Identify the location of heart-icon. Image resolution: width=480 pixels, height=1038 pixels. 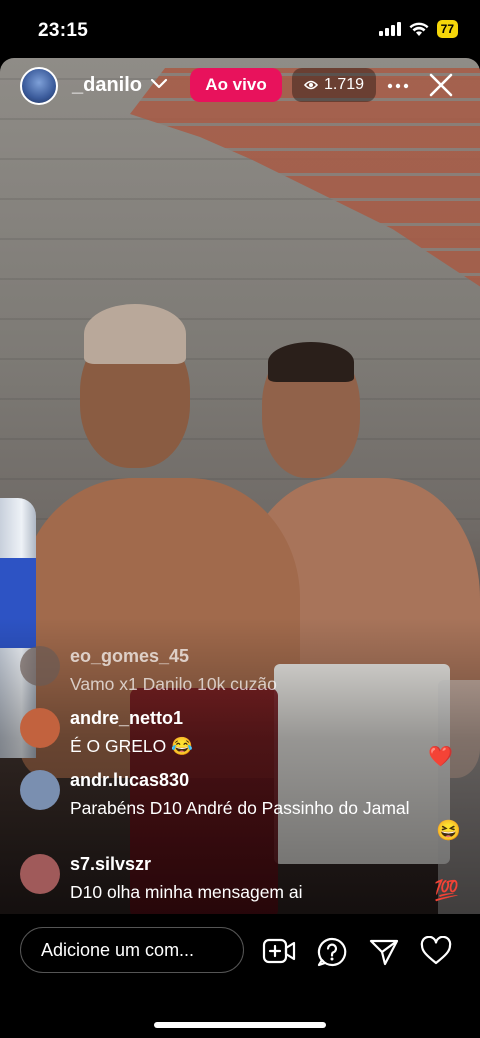
(436, 951).